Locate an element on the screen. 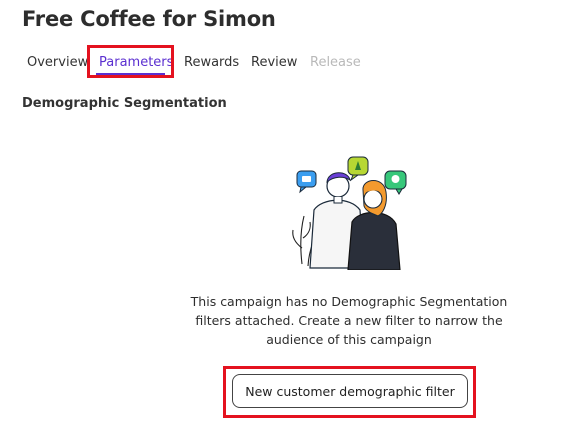 This screenshot has width=569, height=428. new-demographic-filter-button: New customer demographic filter is located at coordinates (350, 391).